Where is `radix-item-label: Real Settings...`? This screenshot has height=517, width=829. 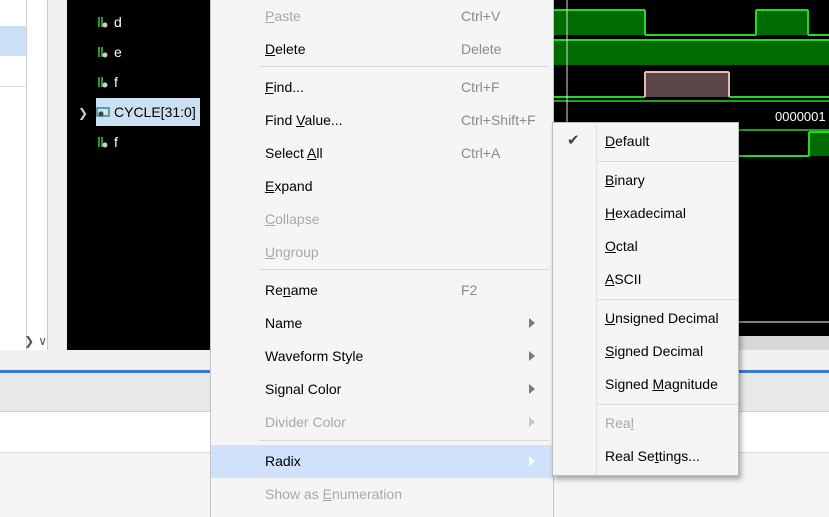 radix-item-label: Real Settings... is located at coordinates (652, 456).